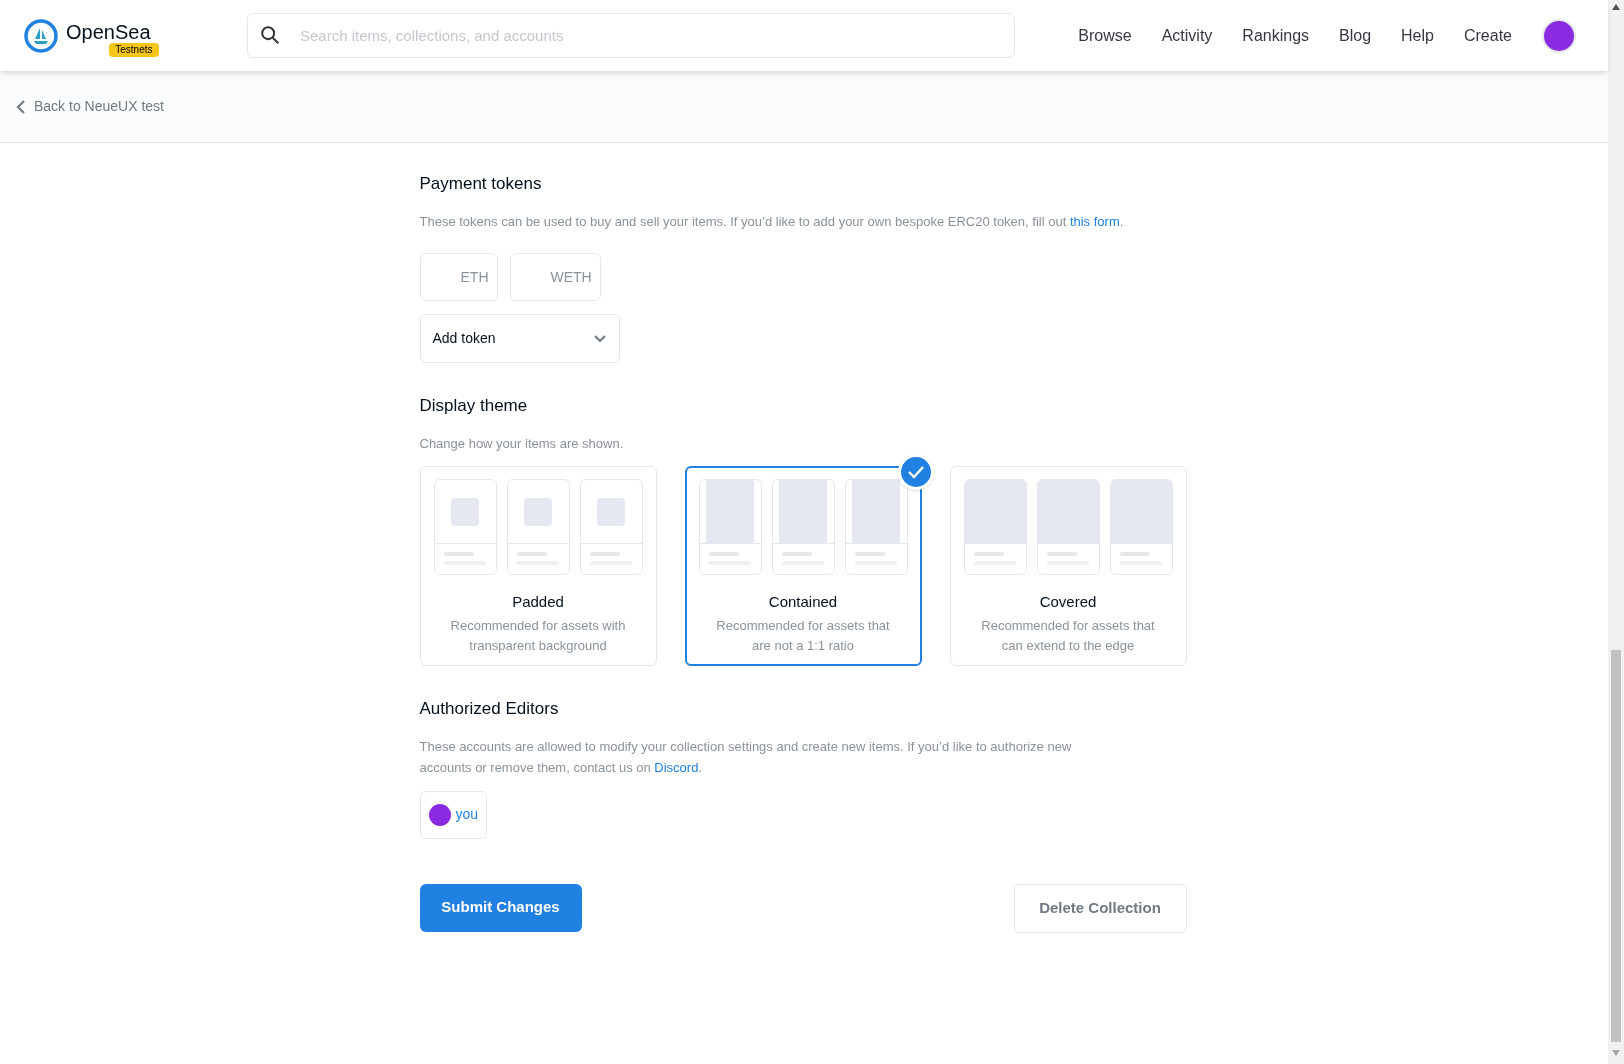 The image size is (1624, 1064). I want to click on section-description: These accounts are allowed to modify your collection settings and create new items. If you’d like to authorize new accounts or remove them, contact us on Discord., so click(746, 757).